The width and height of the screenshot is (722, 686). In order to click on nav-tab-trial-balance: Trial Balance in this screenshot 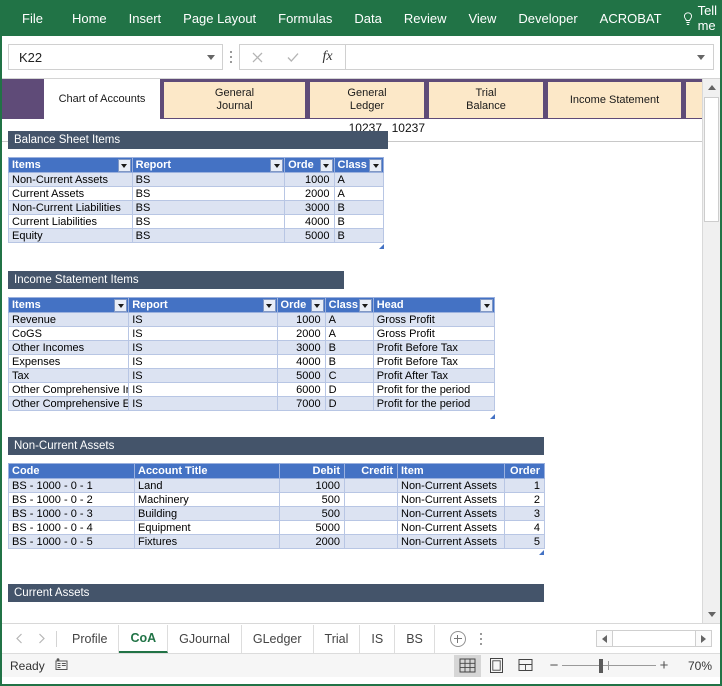, I will do `click(486, 100)`.